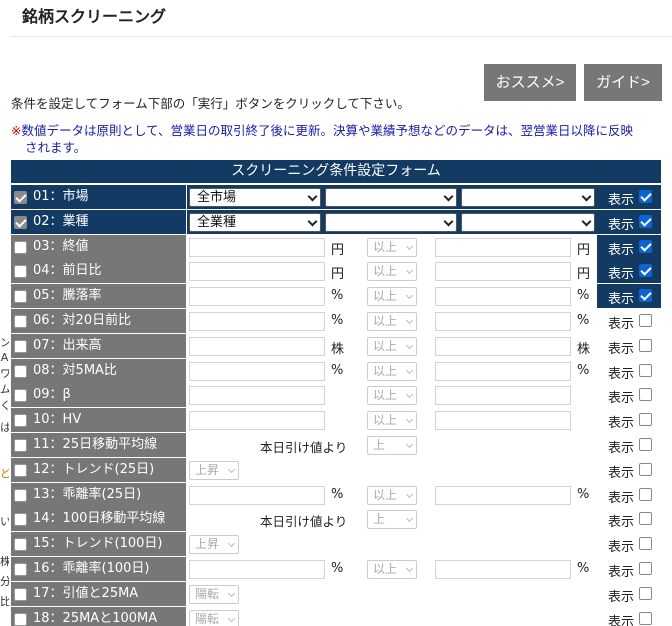 The image size is (672, 626). Describe the element at coordinates (67, 271) in the screenshot. I see `row-label: 04：前日比` at that location.